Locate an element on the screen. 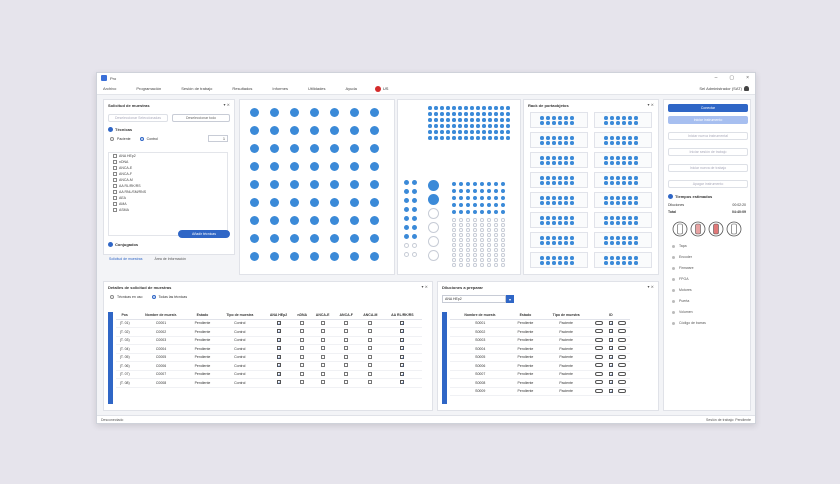 The image size is (840, 484). maximize-icon: ▢ is located at coordinates (731, 78).